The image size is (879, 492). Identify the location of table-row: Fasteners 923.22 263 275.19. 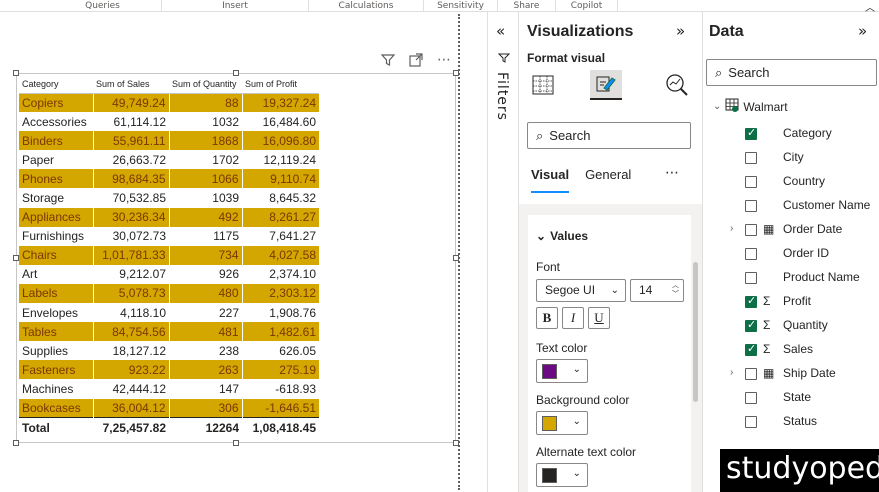
(169, 370).